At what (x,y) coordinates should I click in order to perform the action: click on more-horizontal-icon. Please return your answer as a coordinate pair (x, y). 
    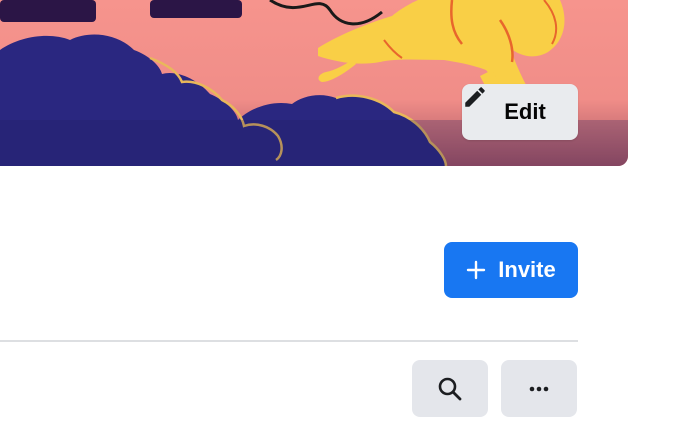
    Looking at the image, I should click on (539, 389).